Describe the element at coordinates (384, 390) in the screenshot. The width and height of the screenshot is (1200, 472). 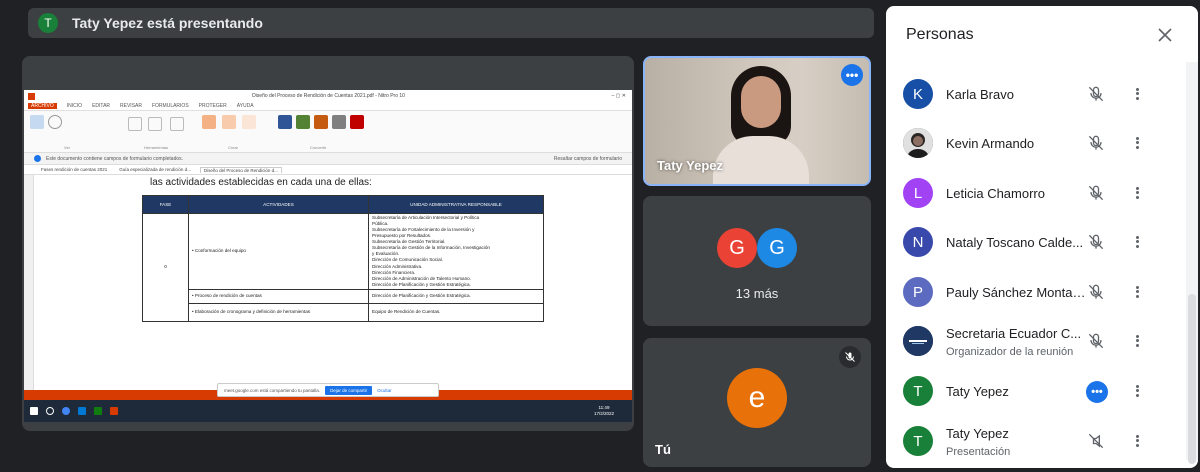
I see `hide-notice-button: Ocultar` at that location.